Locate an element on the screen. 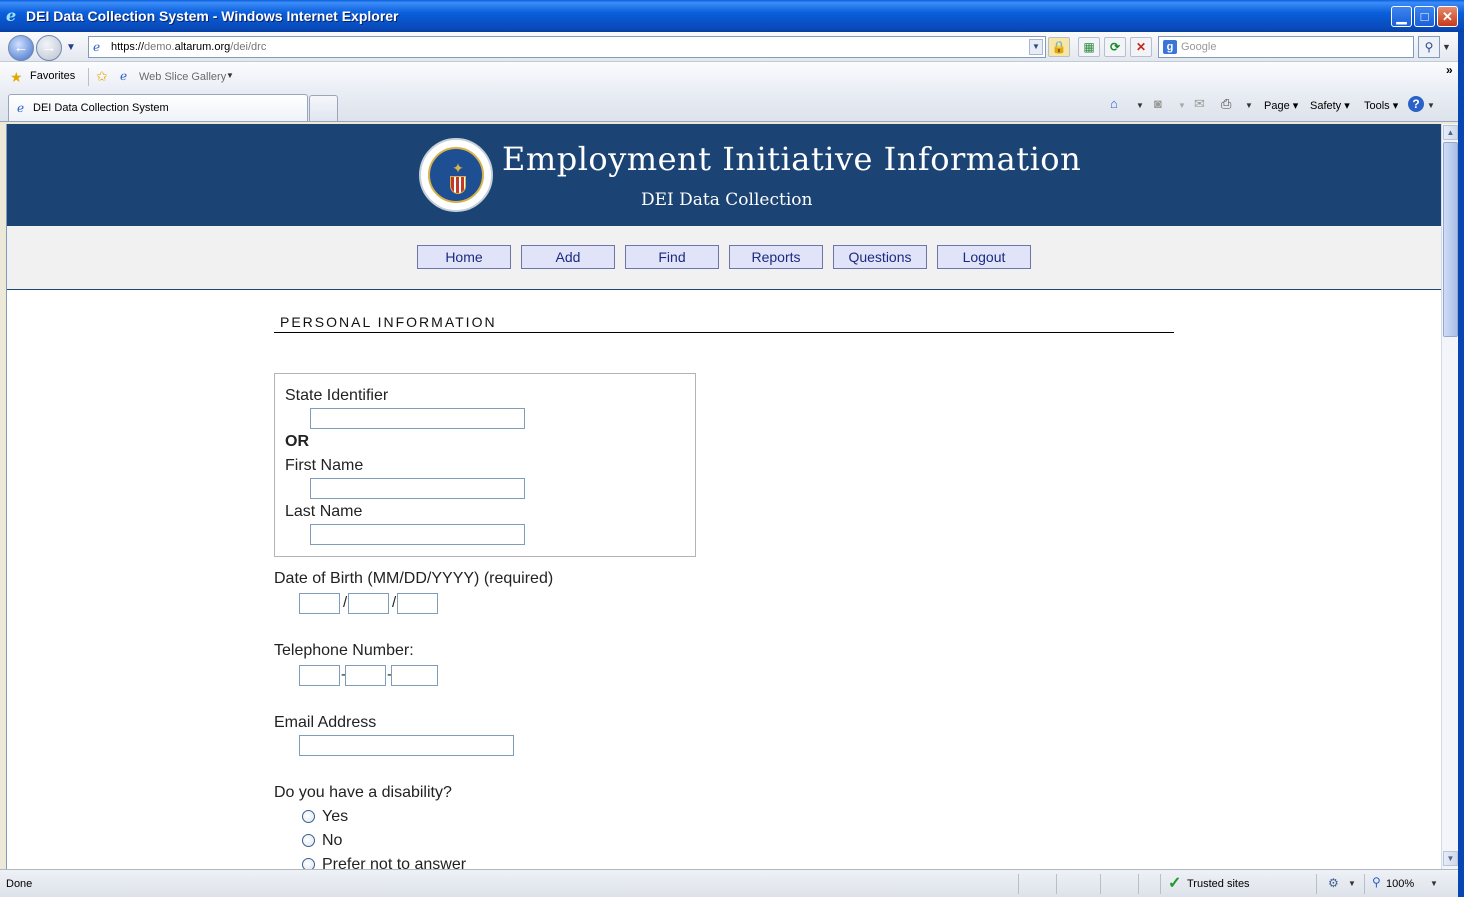  seal-inner: ✦ is located at coordinates (456, 175).